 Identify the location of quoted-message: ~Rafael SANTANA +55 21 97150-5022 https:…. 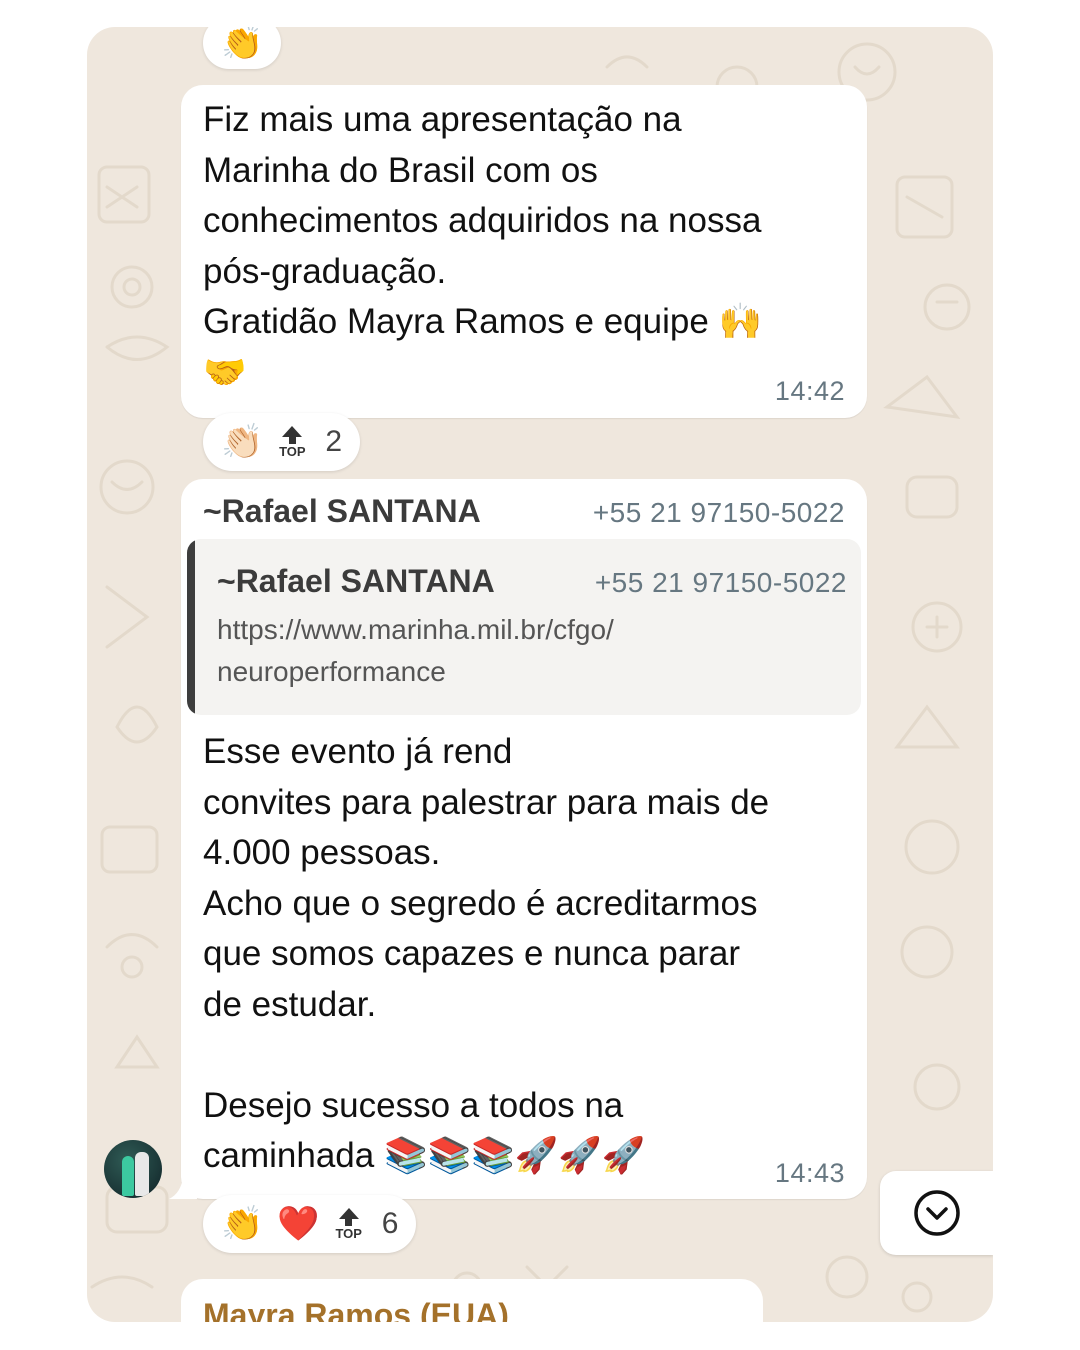
(524, 627).